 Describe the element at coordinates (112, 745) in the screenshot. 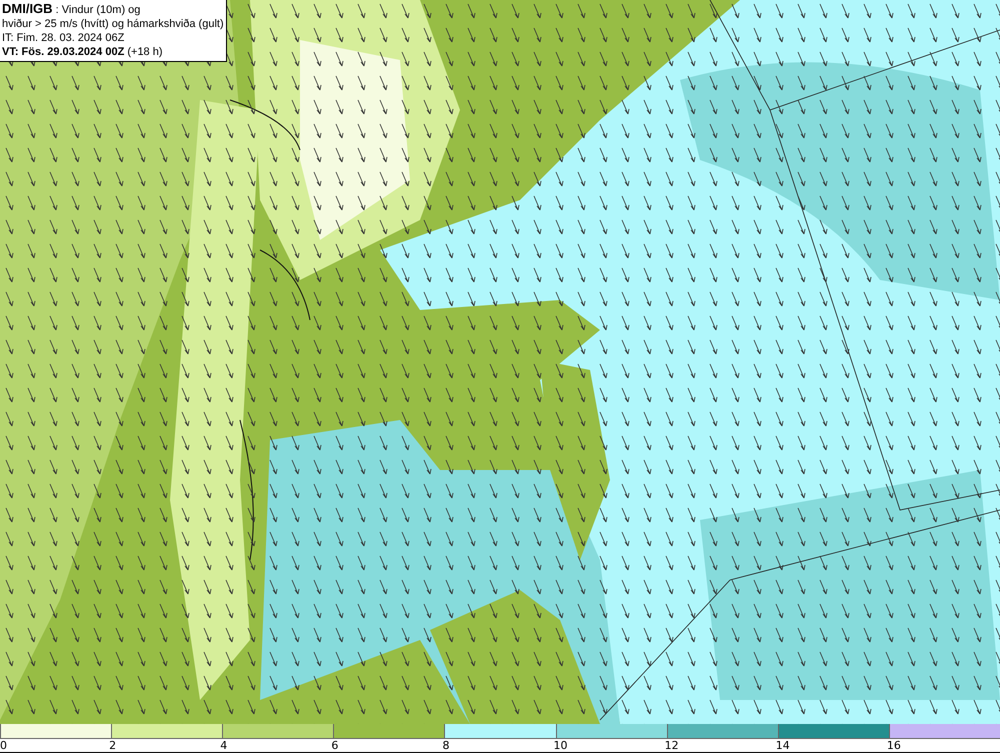

I see `legend-label: 2` at that location.